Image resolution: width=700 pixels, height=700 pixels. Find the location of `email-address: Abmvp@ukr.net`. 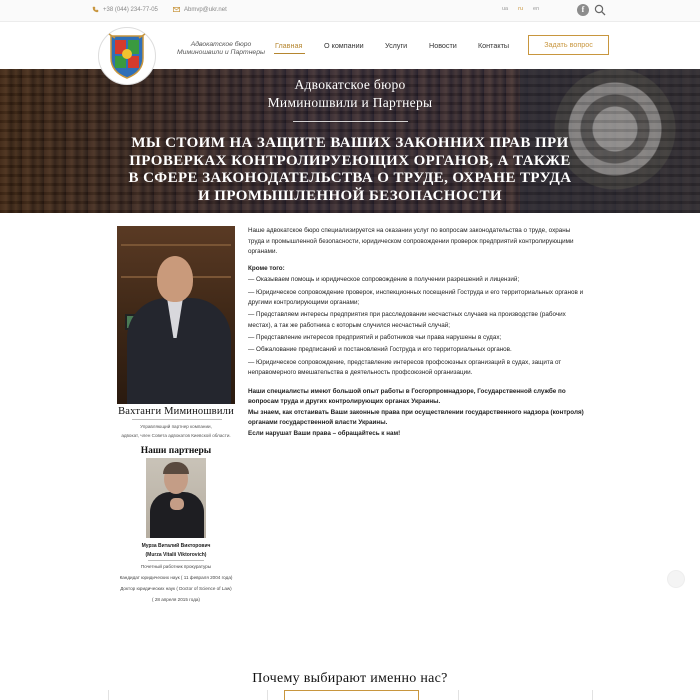

email-address: Abmvp@ukr.net is located at coordinates (205, 9).